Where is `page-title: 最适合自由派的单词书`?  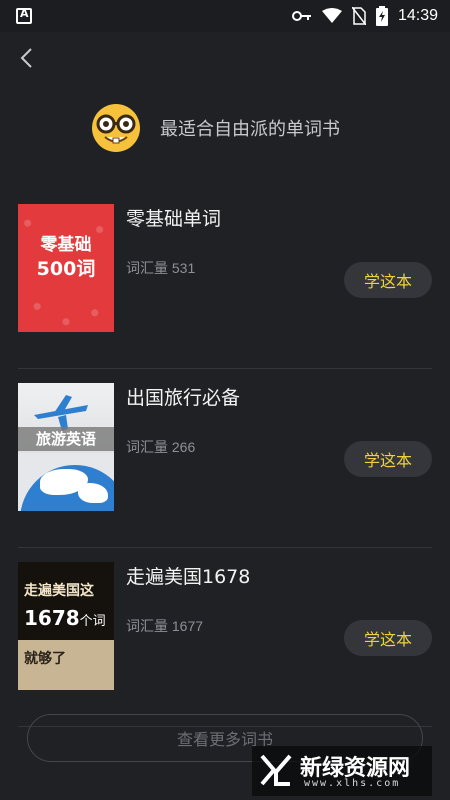 page-title: 最适合自由派的单词书 is located at coordinates (250, 129).